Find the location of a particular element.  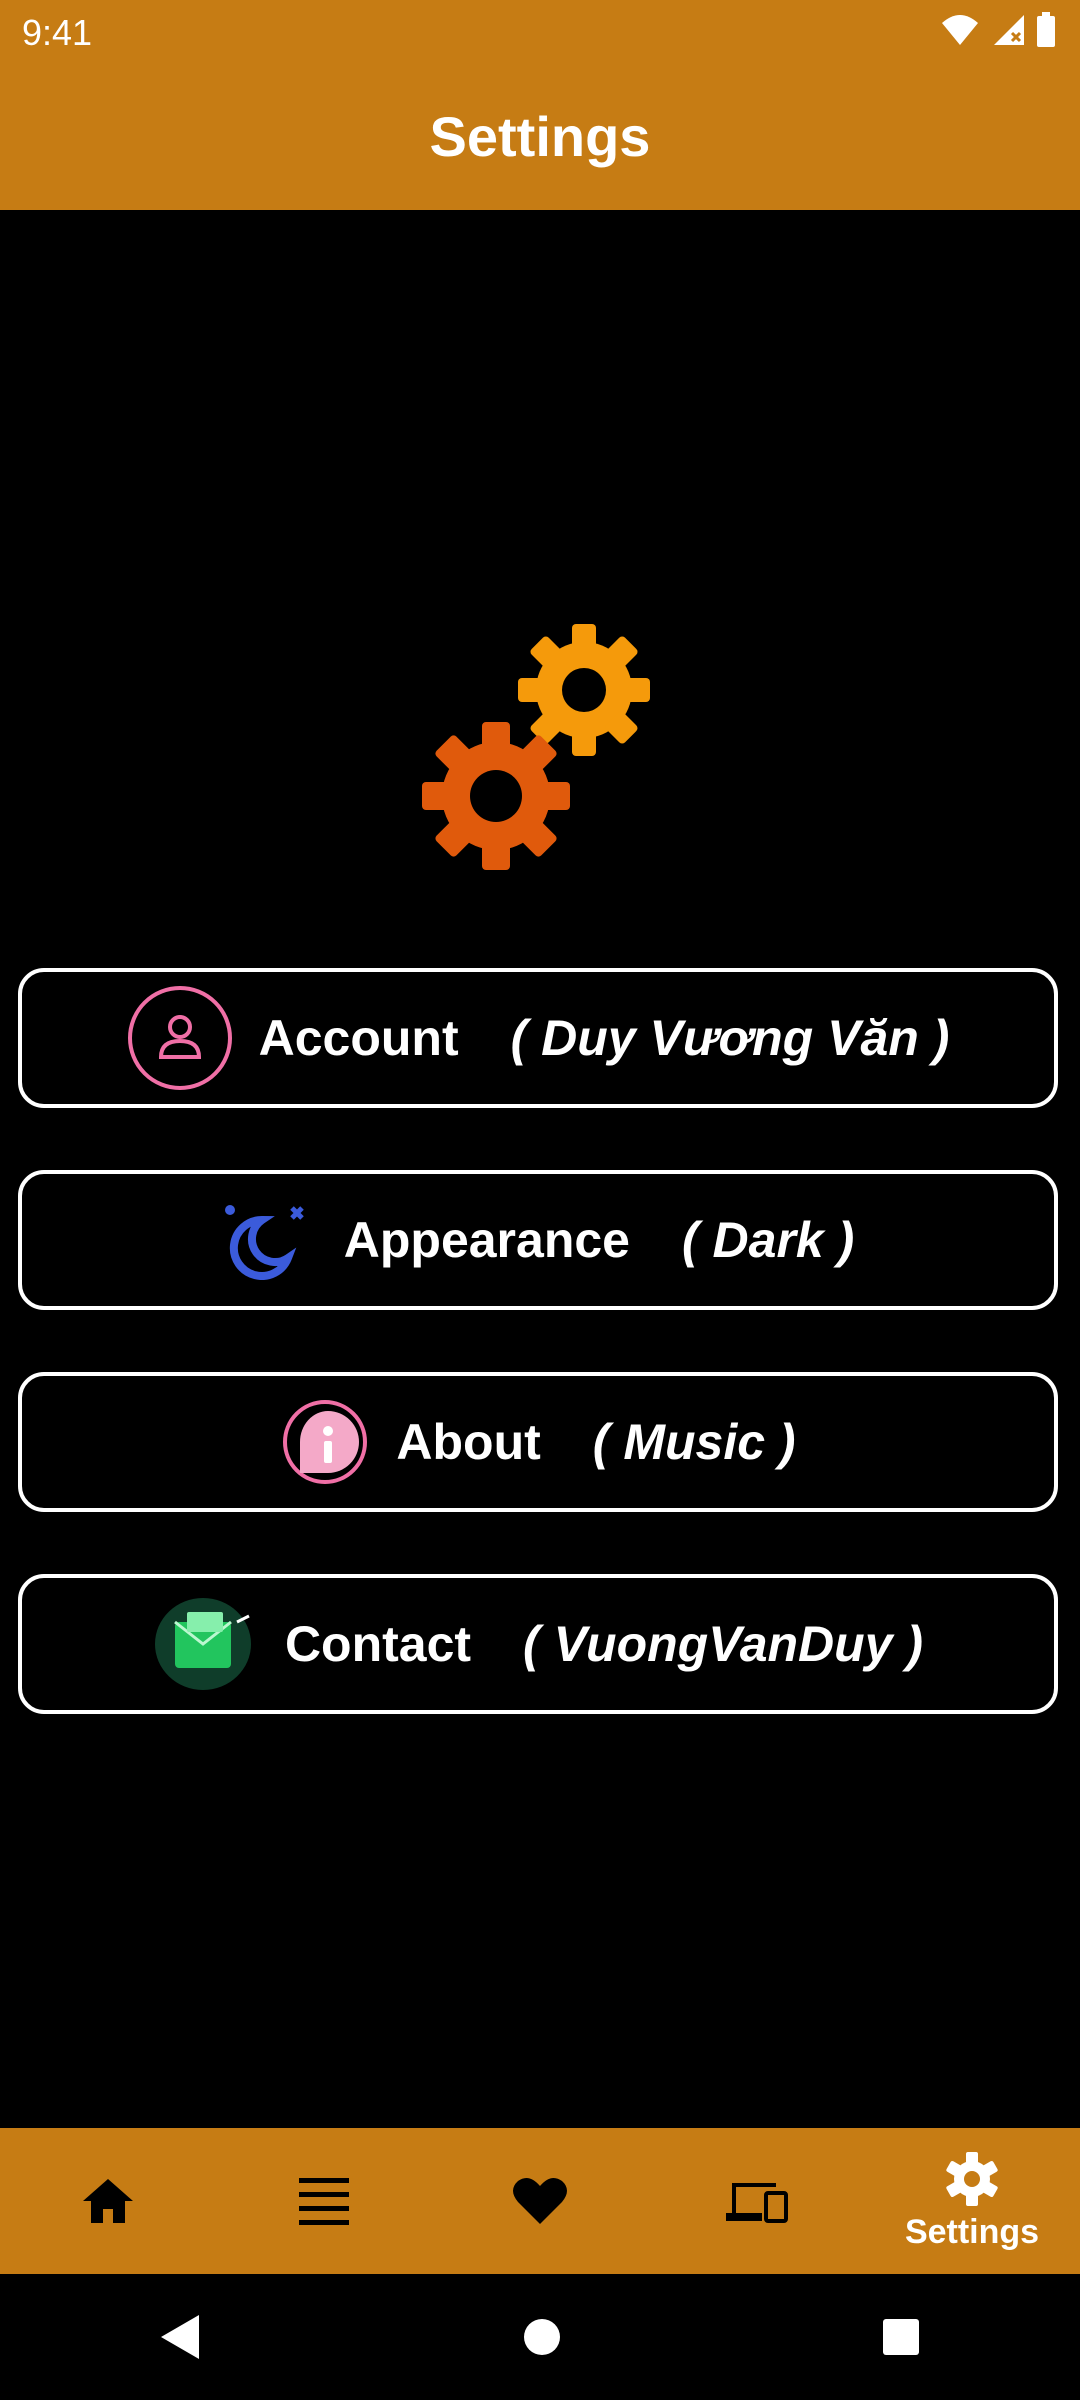

home-circle-icon is located at coordinates (542, 2337).